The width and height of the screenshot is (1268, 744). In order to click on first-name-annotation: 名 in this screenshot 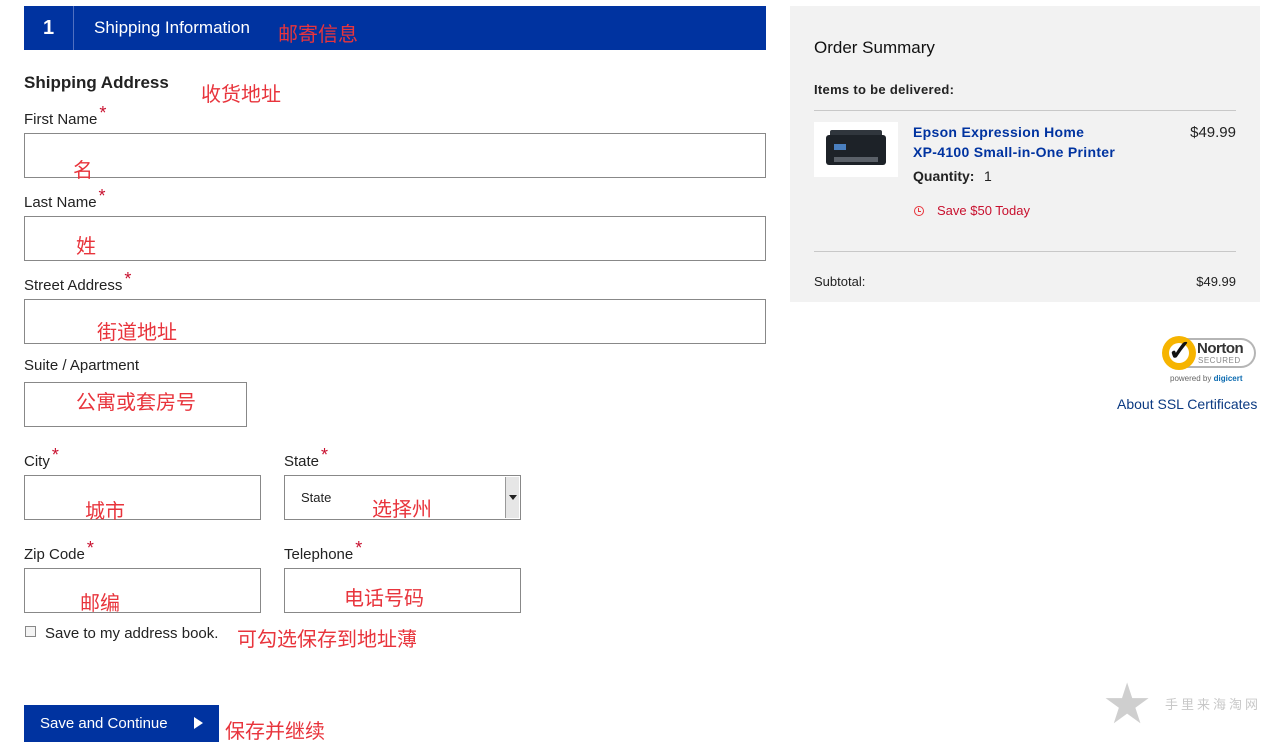, I will do `click(83, 170)`.